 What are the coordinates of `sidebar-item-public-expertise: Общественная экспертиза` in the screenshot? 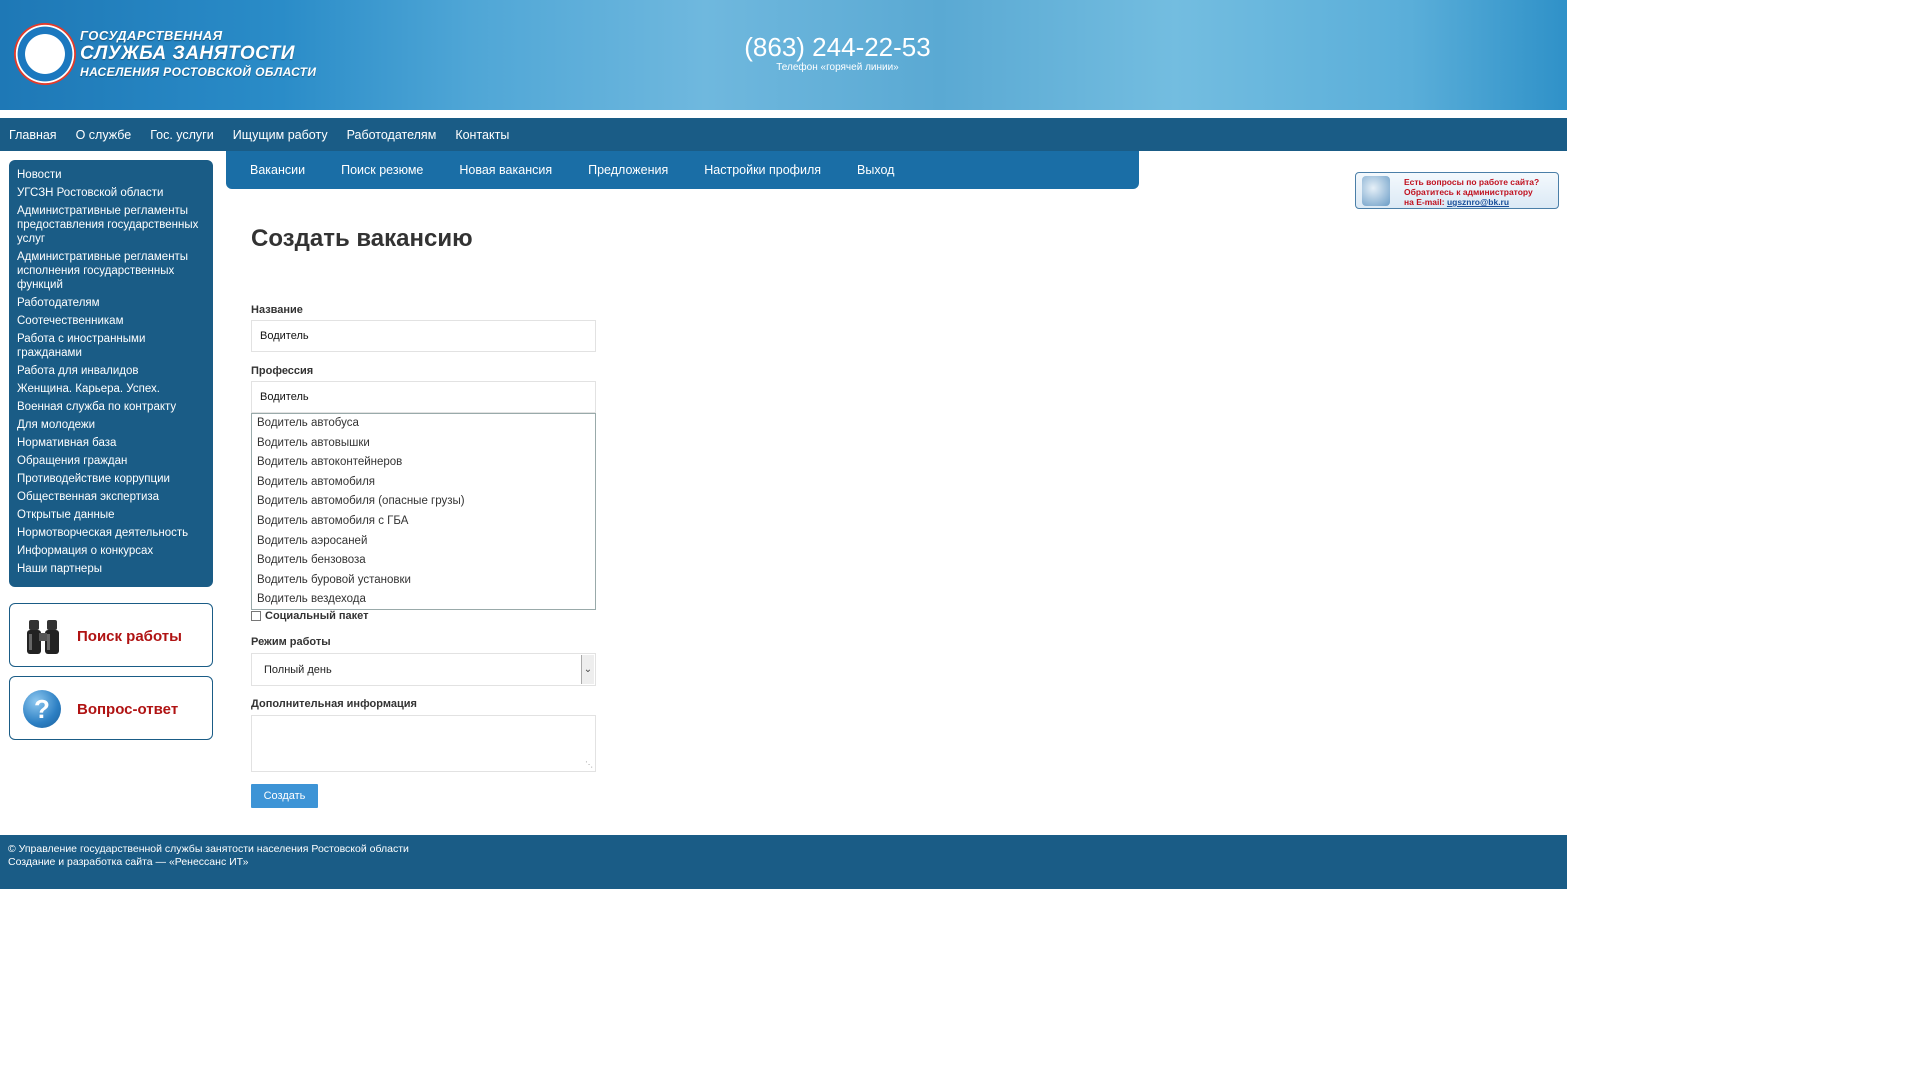 It's located at (111, 497).